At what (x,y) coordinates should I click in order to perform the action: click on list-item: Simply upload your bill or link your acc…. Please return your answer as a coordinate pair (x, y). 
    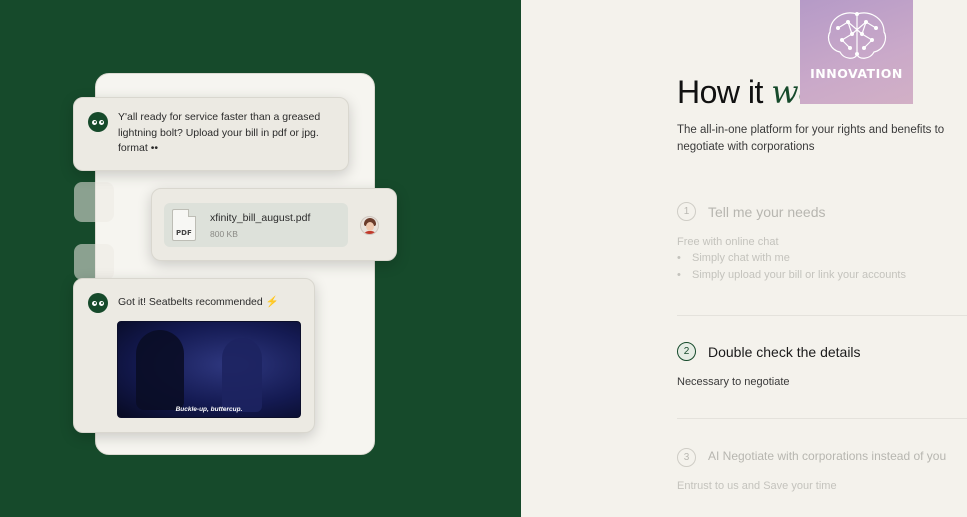
    Looking at the image, I should click on (791, 275).